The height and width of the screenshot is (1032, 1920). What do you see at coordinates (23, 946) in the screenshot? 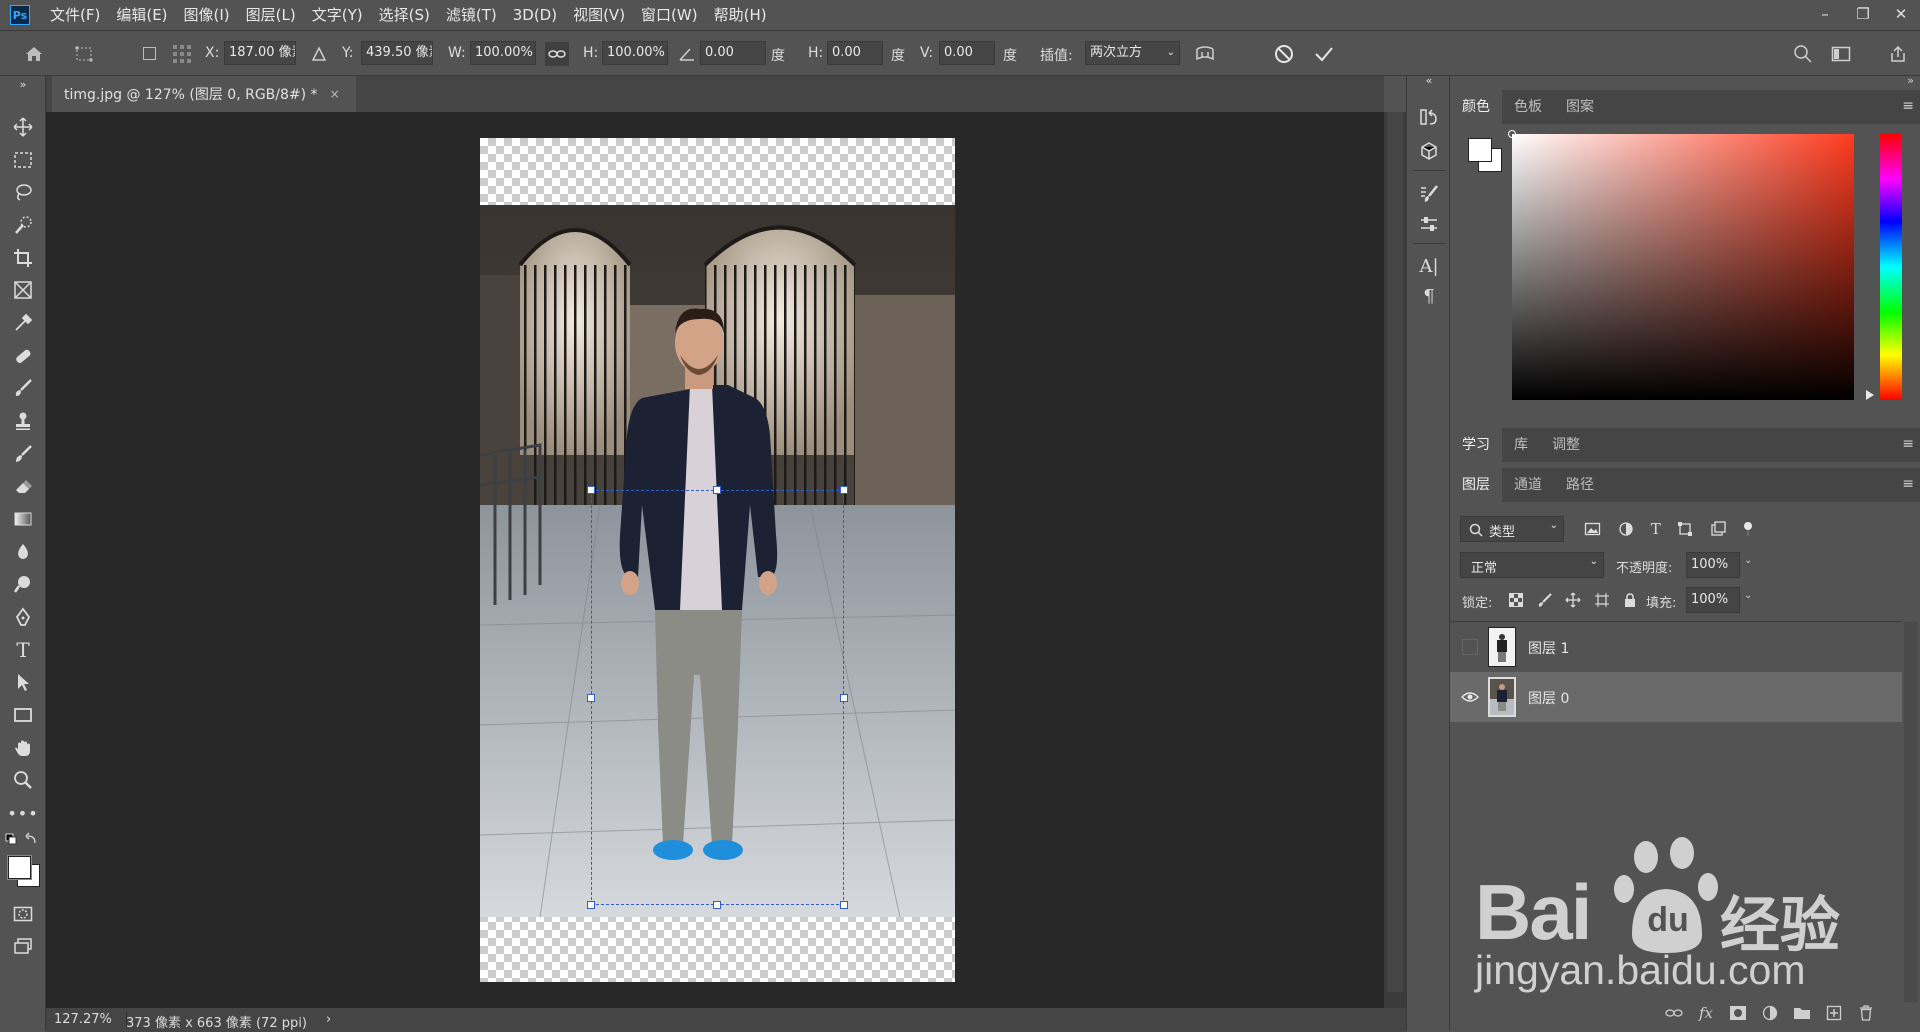
I see `screen-mode-icon` at bounding box center [23, 946].